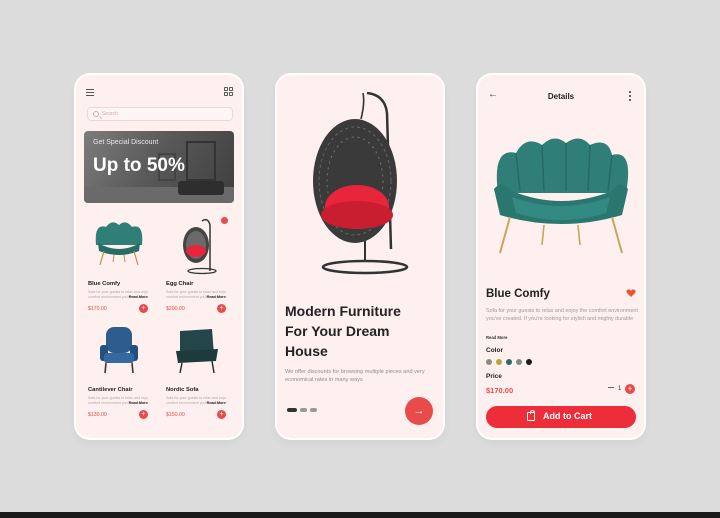 Image resolution: width=720 pixels, height=518 pixels. What do you see at coordinates (139, 165) in the screenshot?
I see `banner-headline: Up to 50%` at bounding box center [139, 165].